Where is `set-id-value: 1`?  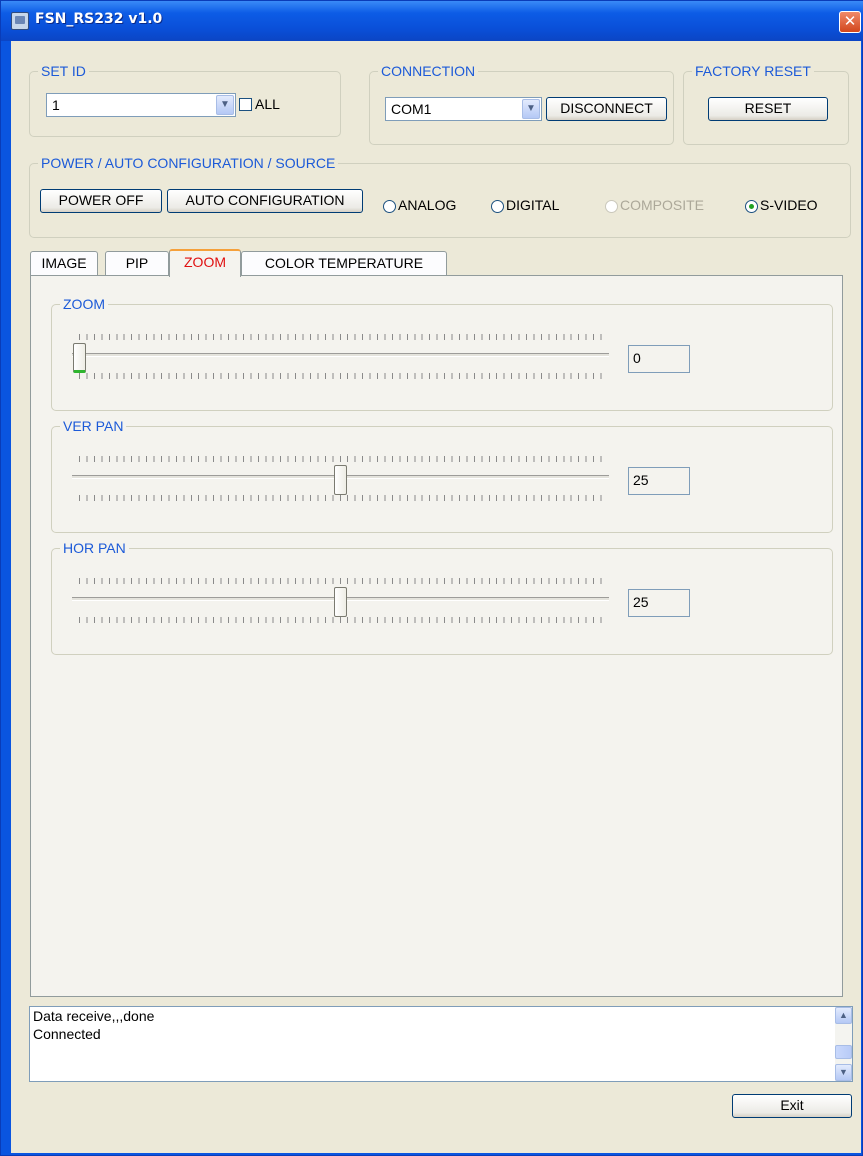
set-id-value: 1 is located at coordinates (56, 105).